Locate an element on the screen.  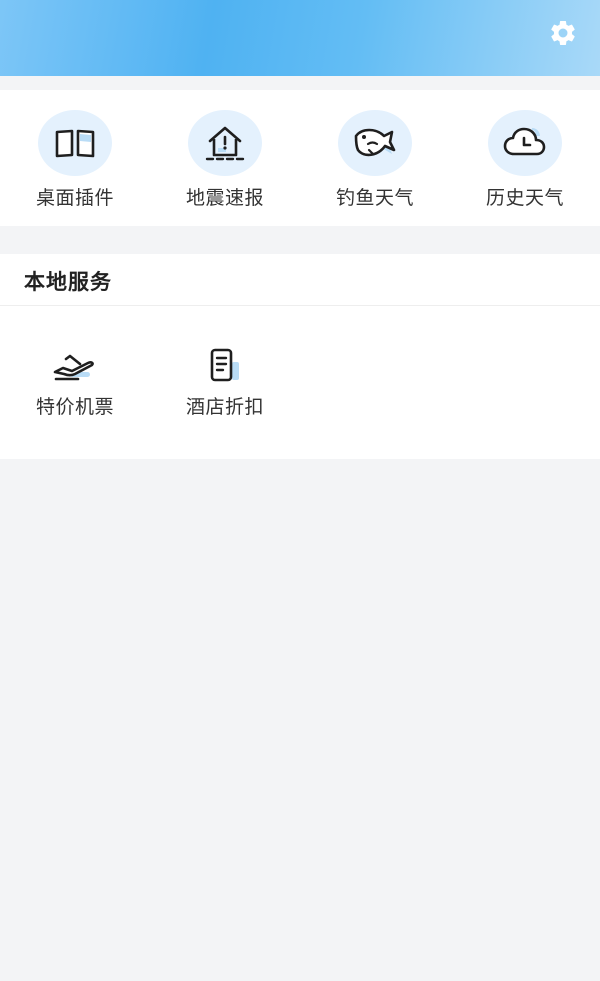
gear-icon is located at coordinates (563, 32).